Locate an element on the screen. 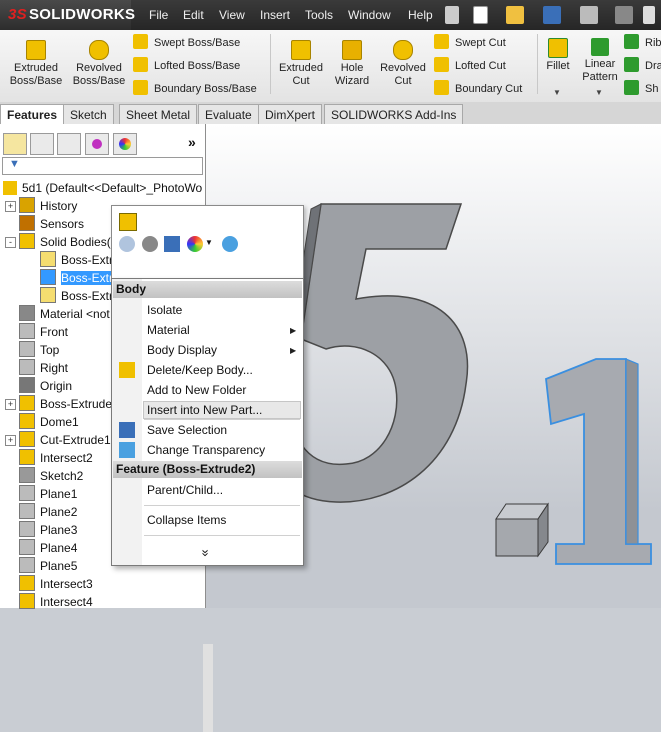 This screenshot has height=732, width=661. tree-item-label: Intersect3 is located at coordinates (66, 584).